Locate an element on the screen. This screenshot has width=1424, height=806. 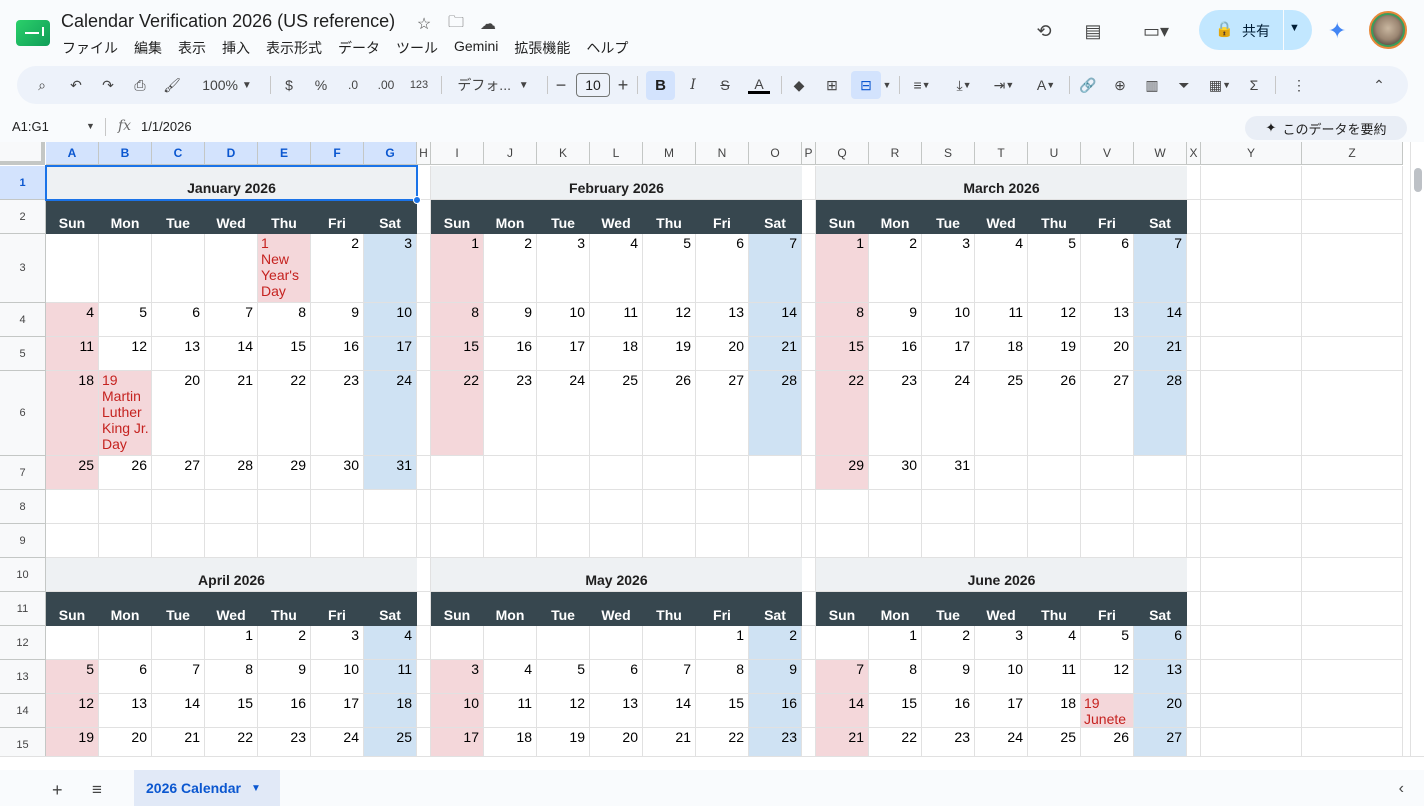
day-cell: 25 is located at coordinates (72, 473).